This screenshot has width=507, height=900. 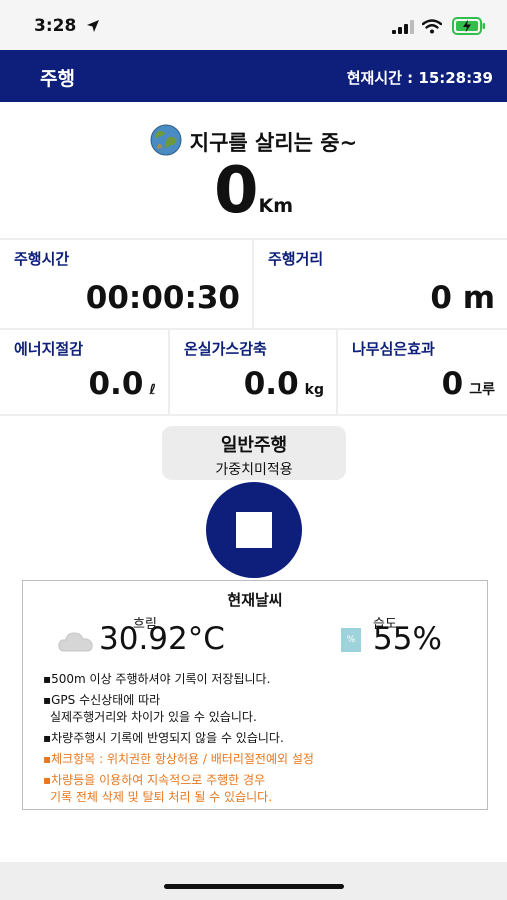 What do you see at coordinates (482, 390) in the screenshot?
I see `tree-effect-unit: 그루` at bounding box center [482, 390].